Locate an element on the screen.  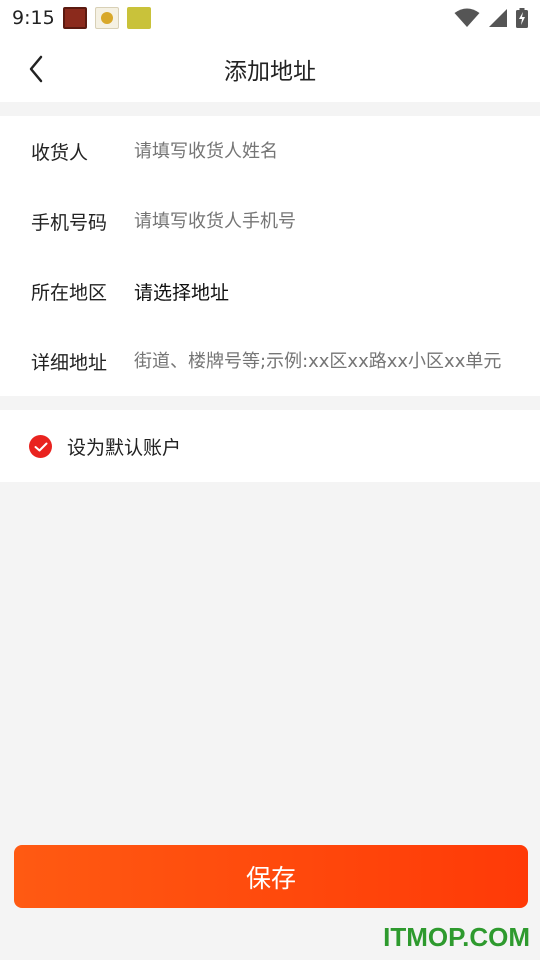
checkbox-checked-icon is located at coordinates (40, 446).